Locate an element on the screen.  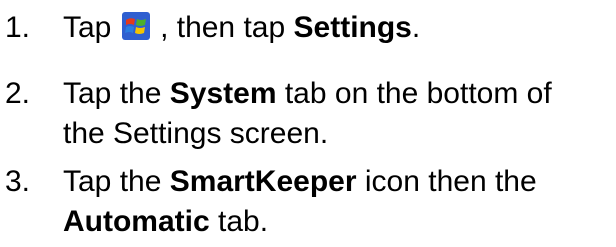
automatic-keyword: Automatic is located at coordinates (136, 221).